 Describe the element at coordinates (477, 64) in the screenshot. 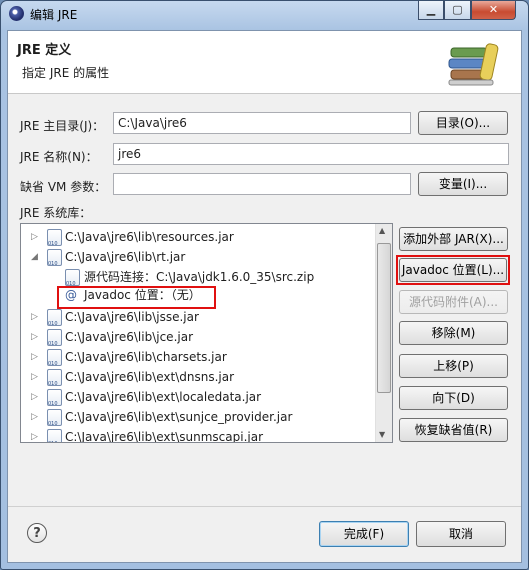

I see `library-books-icon` at that location.